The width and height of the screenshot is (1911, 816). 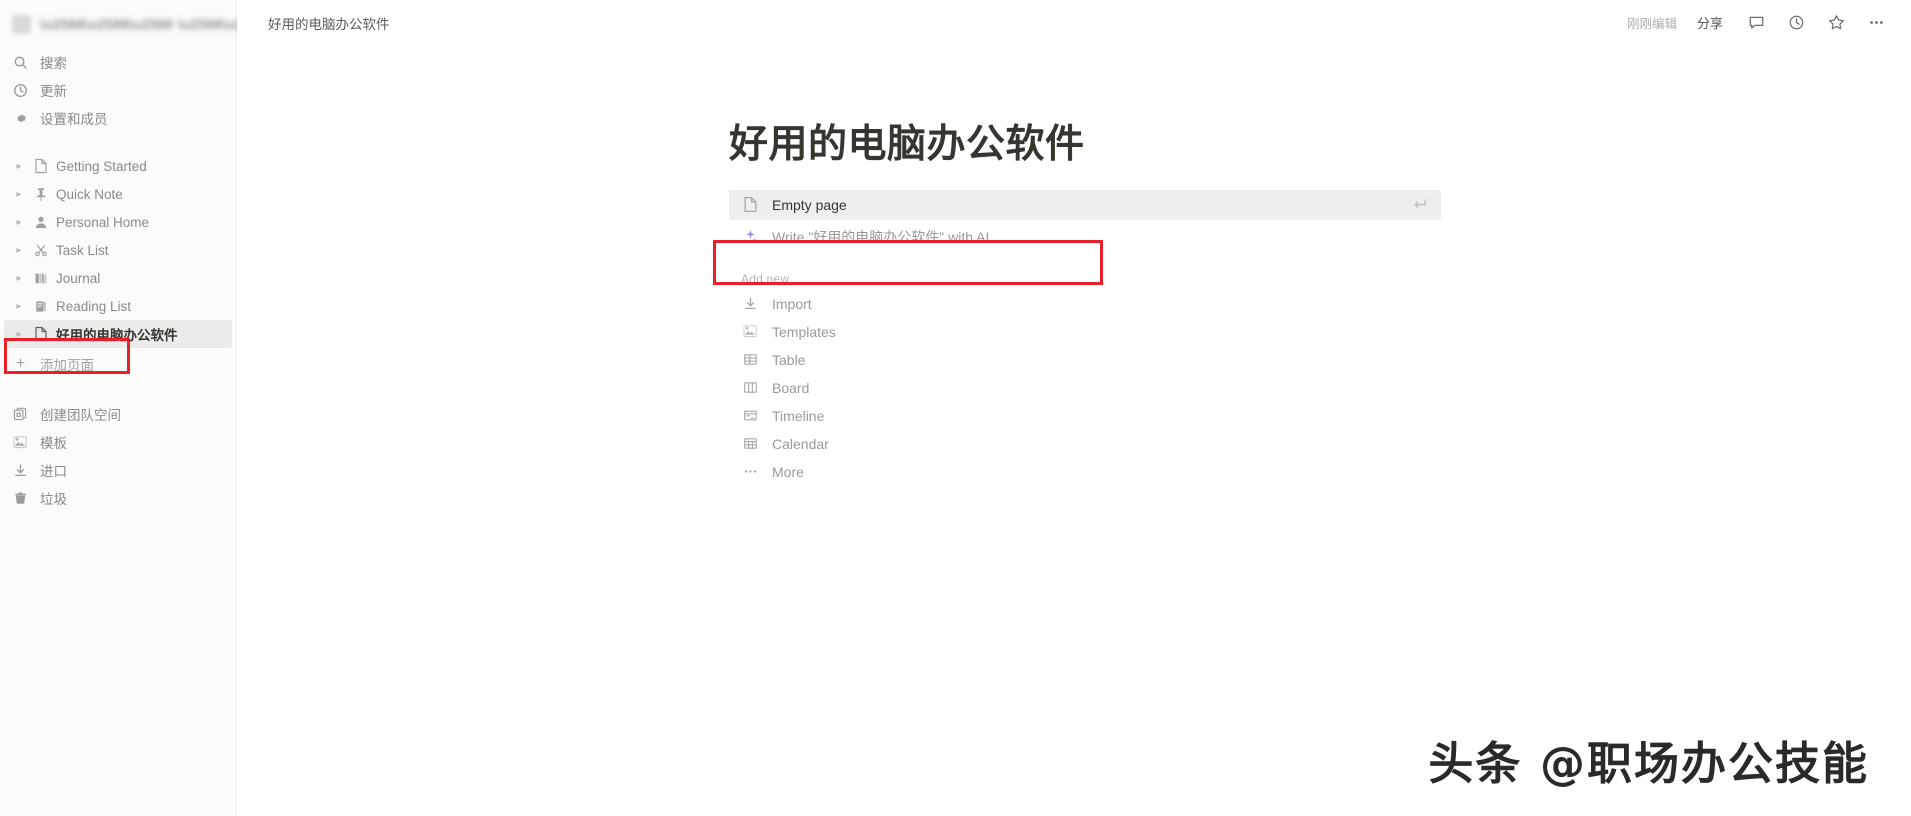 I want to click on search-icon, so click(x=20, y=62).